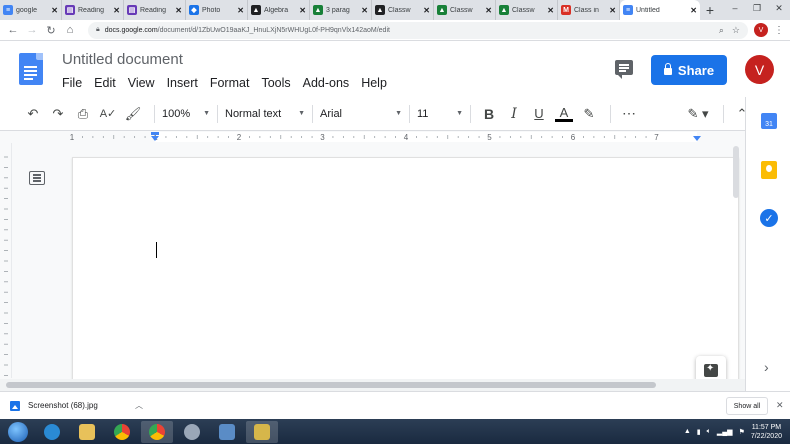  I want to click on explore-icon, so click(711, 370).